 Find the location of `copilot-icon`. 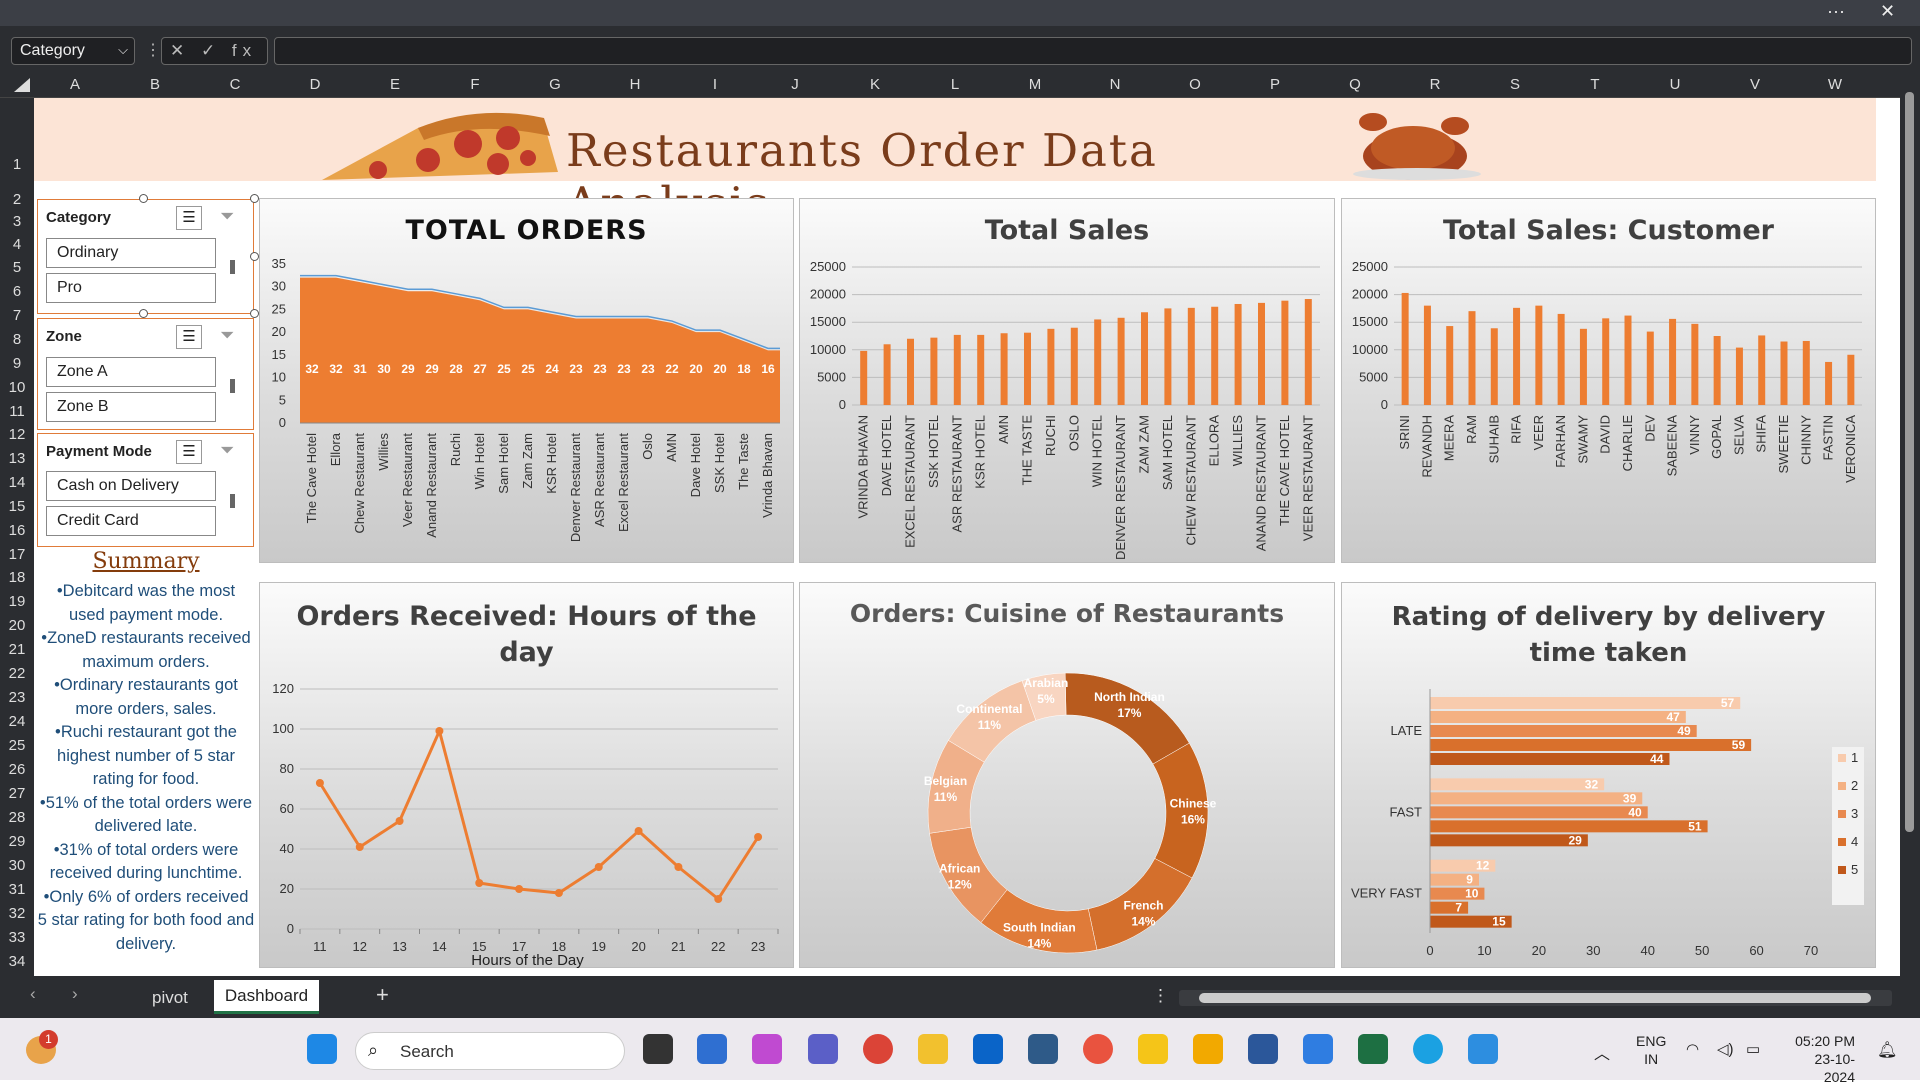

copilot-icon is located at coordinates (767, 1049).